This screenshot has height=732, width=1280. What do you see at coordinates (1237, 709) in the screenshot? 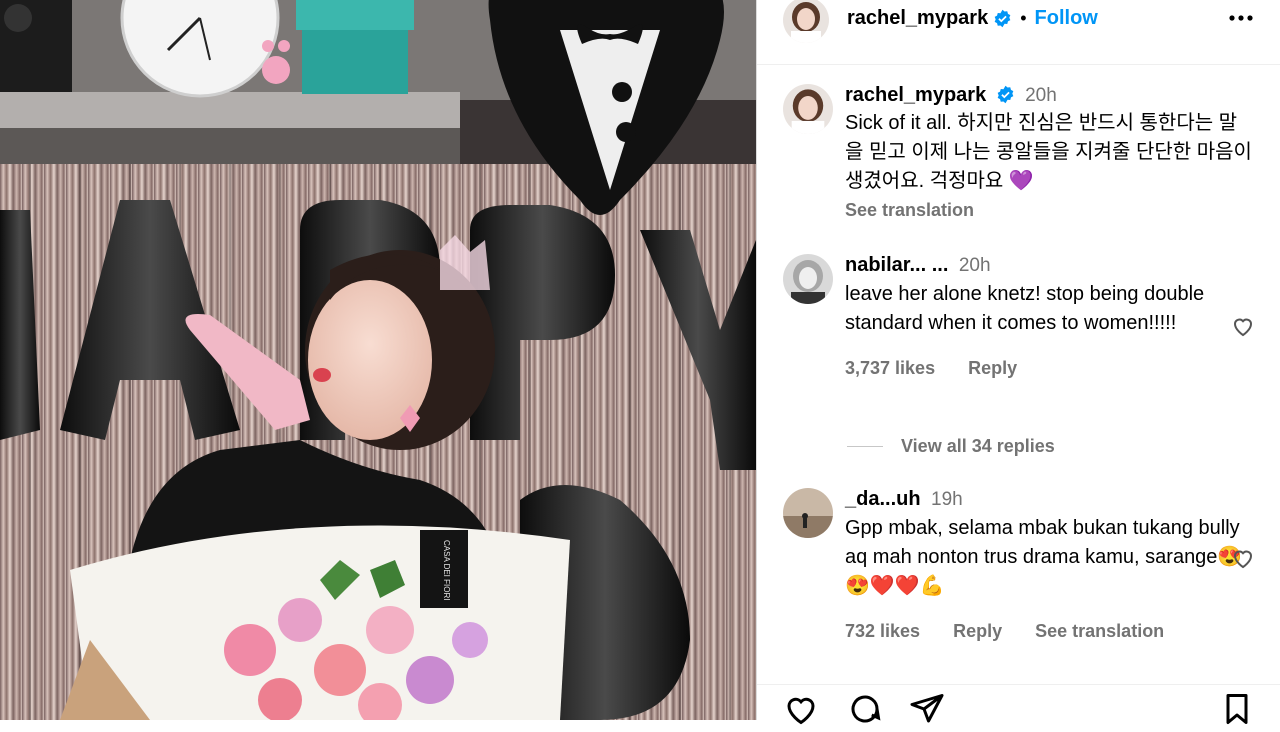
I see `bookmark-icon` at bounding box center [1237, 709].